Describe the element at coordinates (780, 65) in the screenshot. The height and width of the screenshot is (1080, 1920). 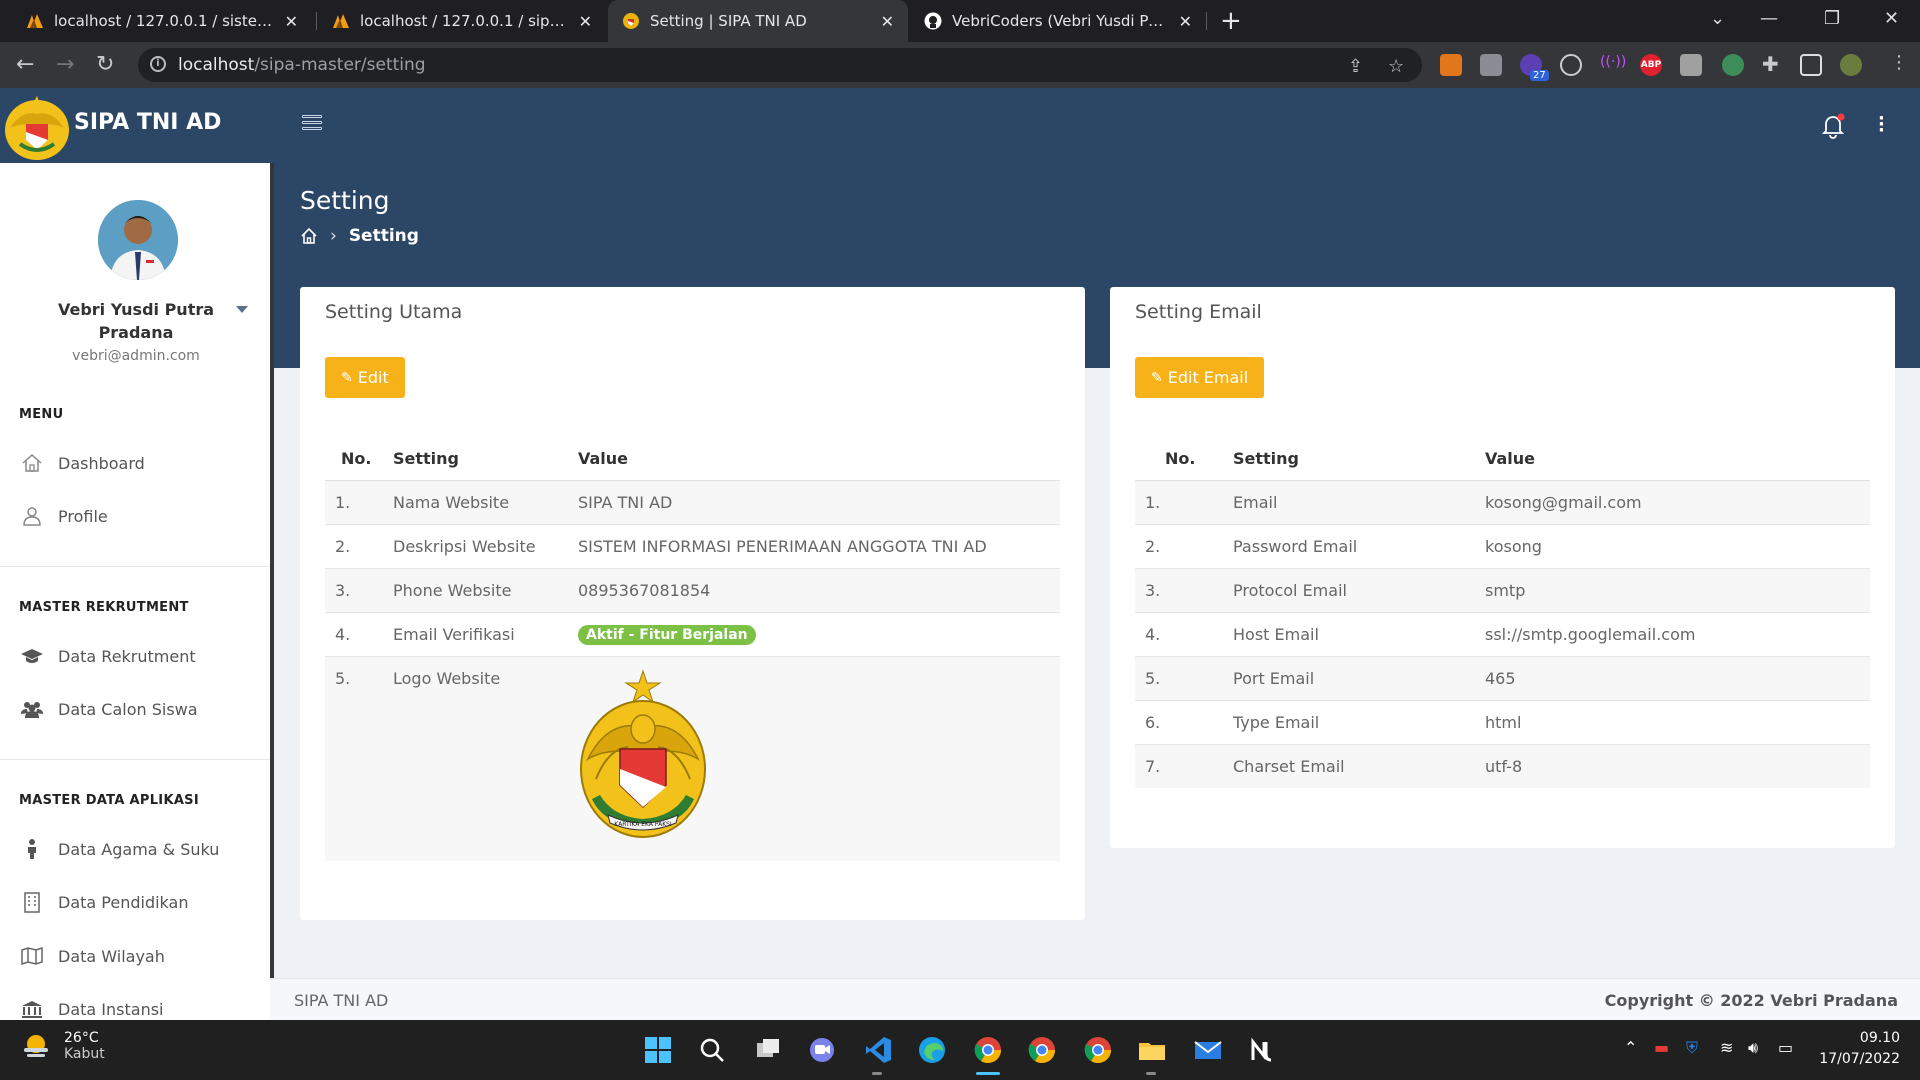
I see `address-bar: i localhost/sipa-master/setting ⇪ ☆` at that location.